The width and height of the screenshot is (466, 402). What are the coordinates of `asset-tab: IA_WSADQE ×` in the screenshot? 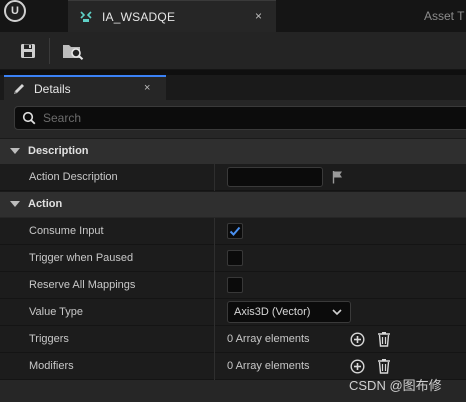 It's located at (172, 16).